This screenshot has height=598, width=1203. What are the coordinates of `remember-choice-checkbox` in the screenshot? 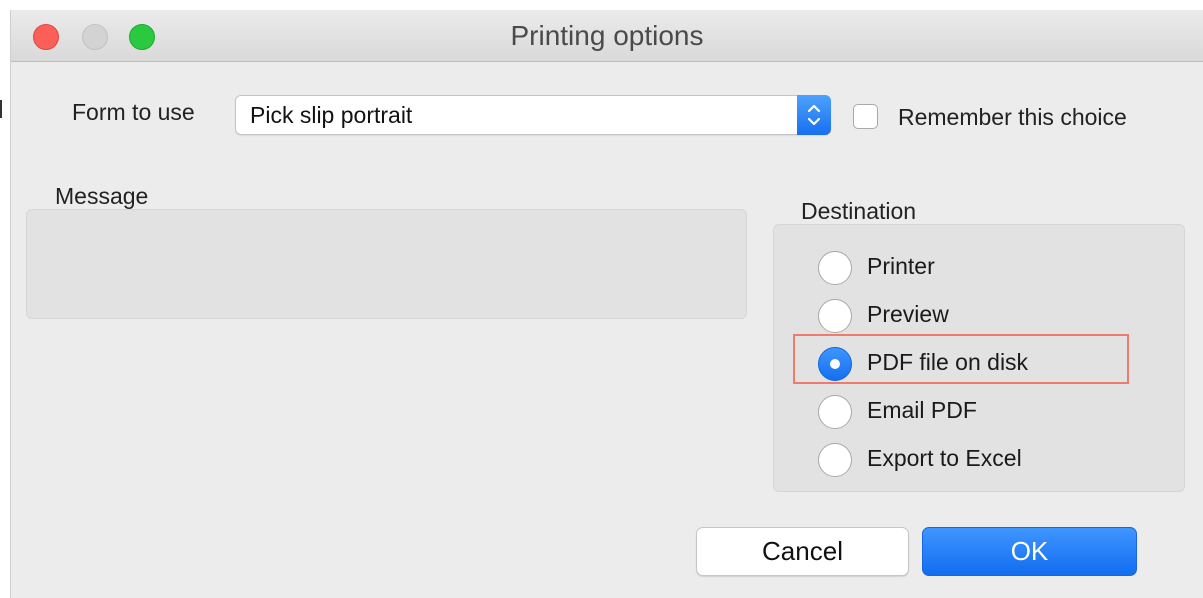 It's located at (865, 116).